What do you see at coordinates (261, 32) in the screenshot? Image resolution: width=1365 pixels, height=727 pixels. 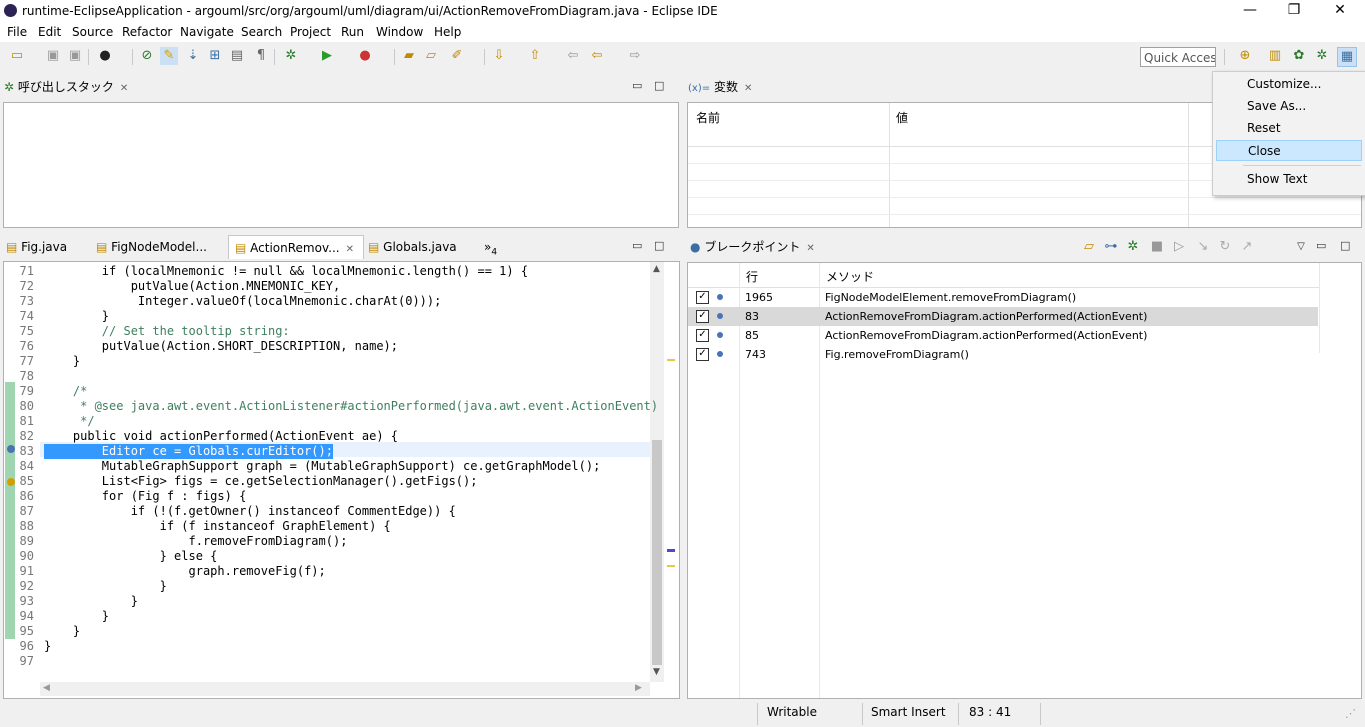 I see `menu-search: Search` at bounding box center [261, 32].